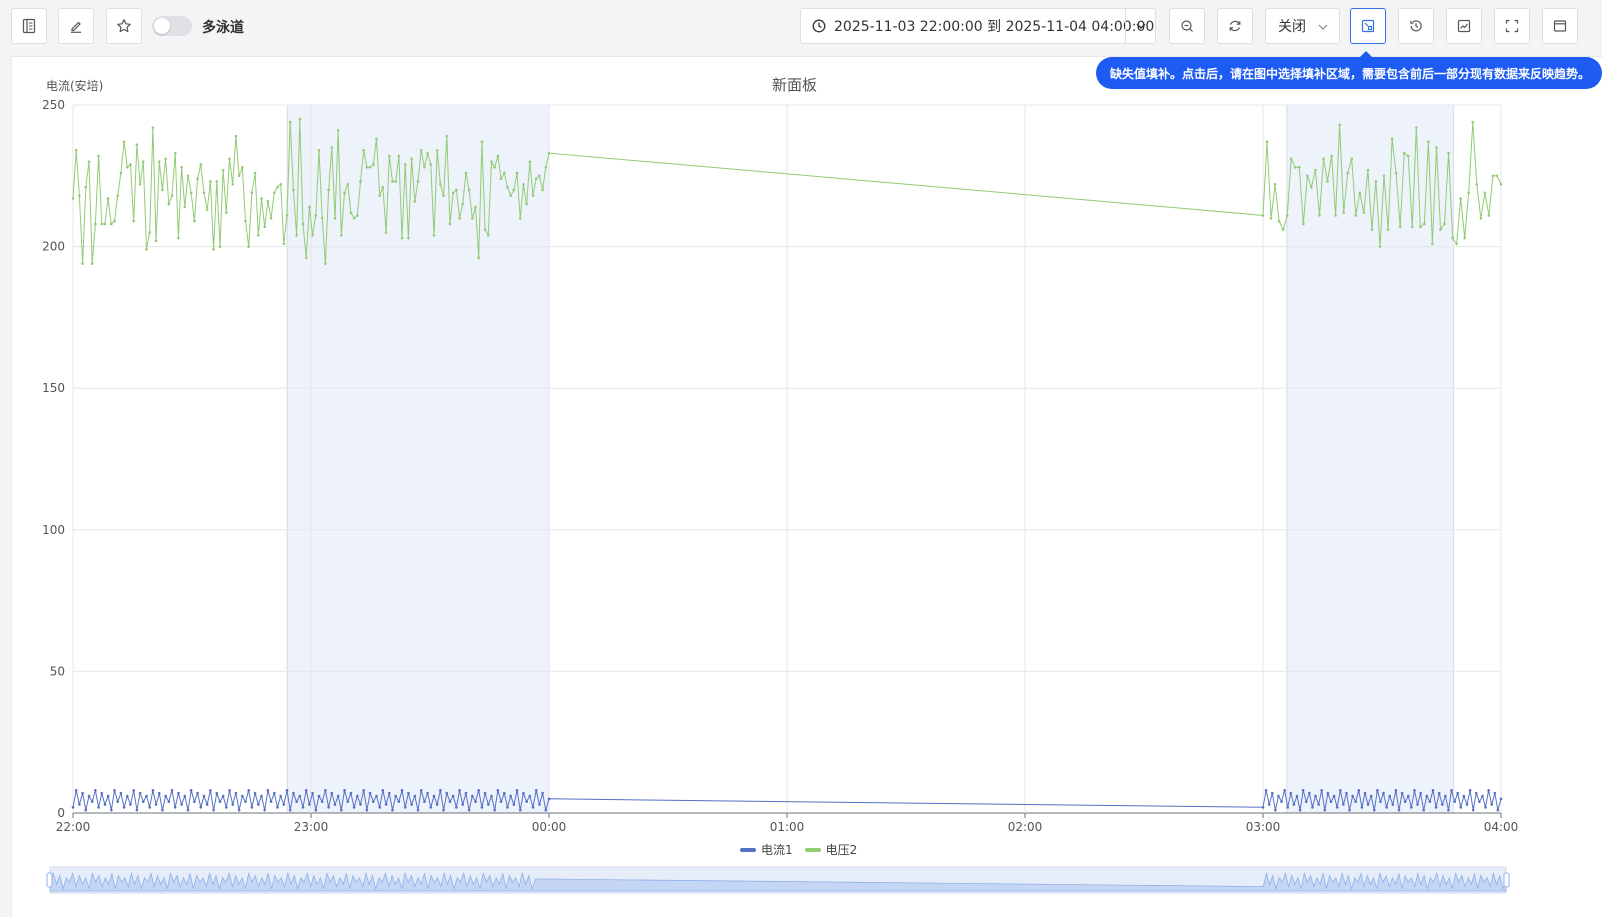 The height and width of the screenshot is (917, 1602). What do you see at coordinates (53, 105) in the screenshot?
I see `y-tick-label: 250` at bounding box center [53, 105].